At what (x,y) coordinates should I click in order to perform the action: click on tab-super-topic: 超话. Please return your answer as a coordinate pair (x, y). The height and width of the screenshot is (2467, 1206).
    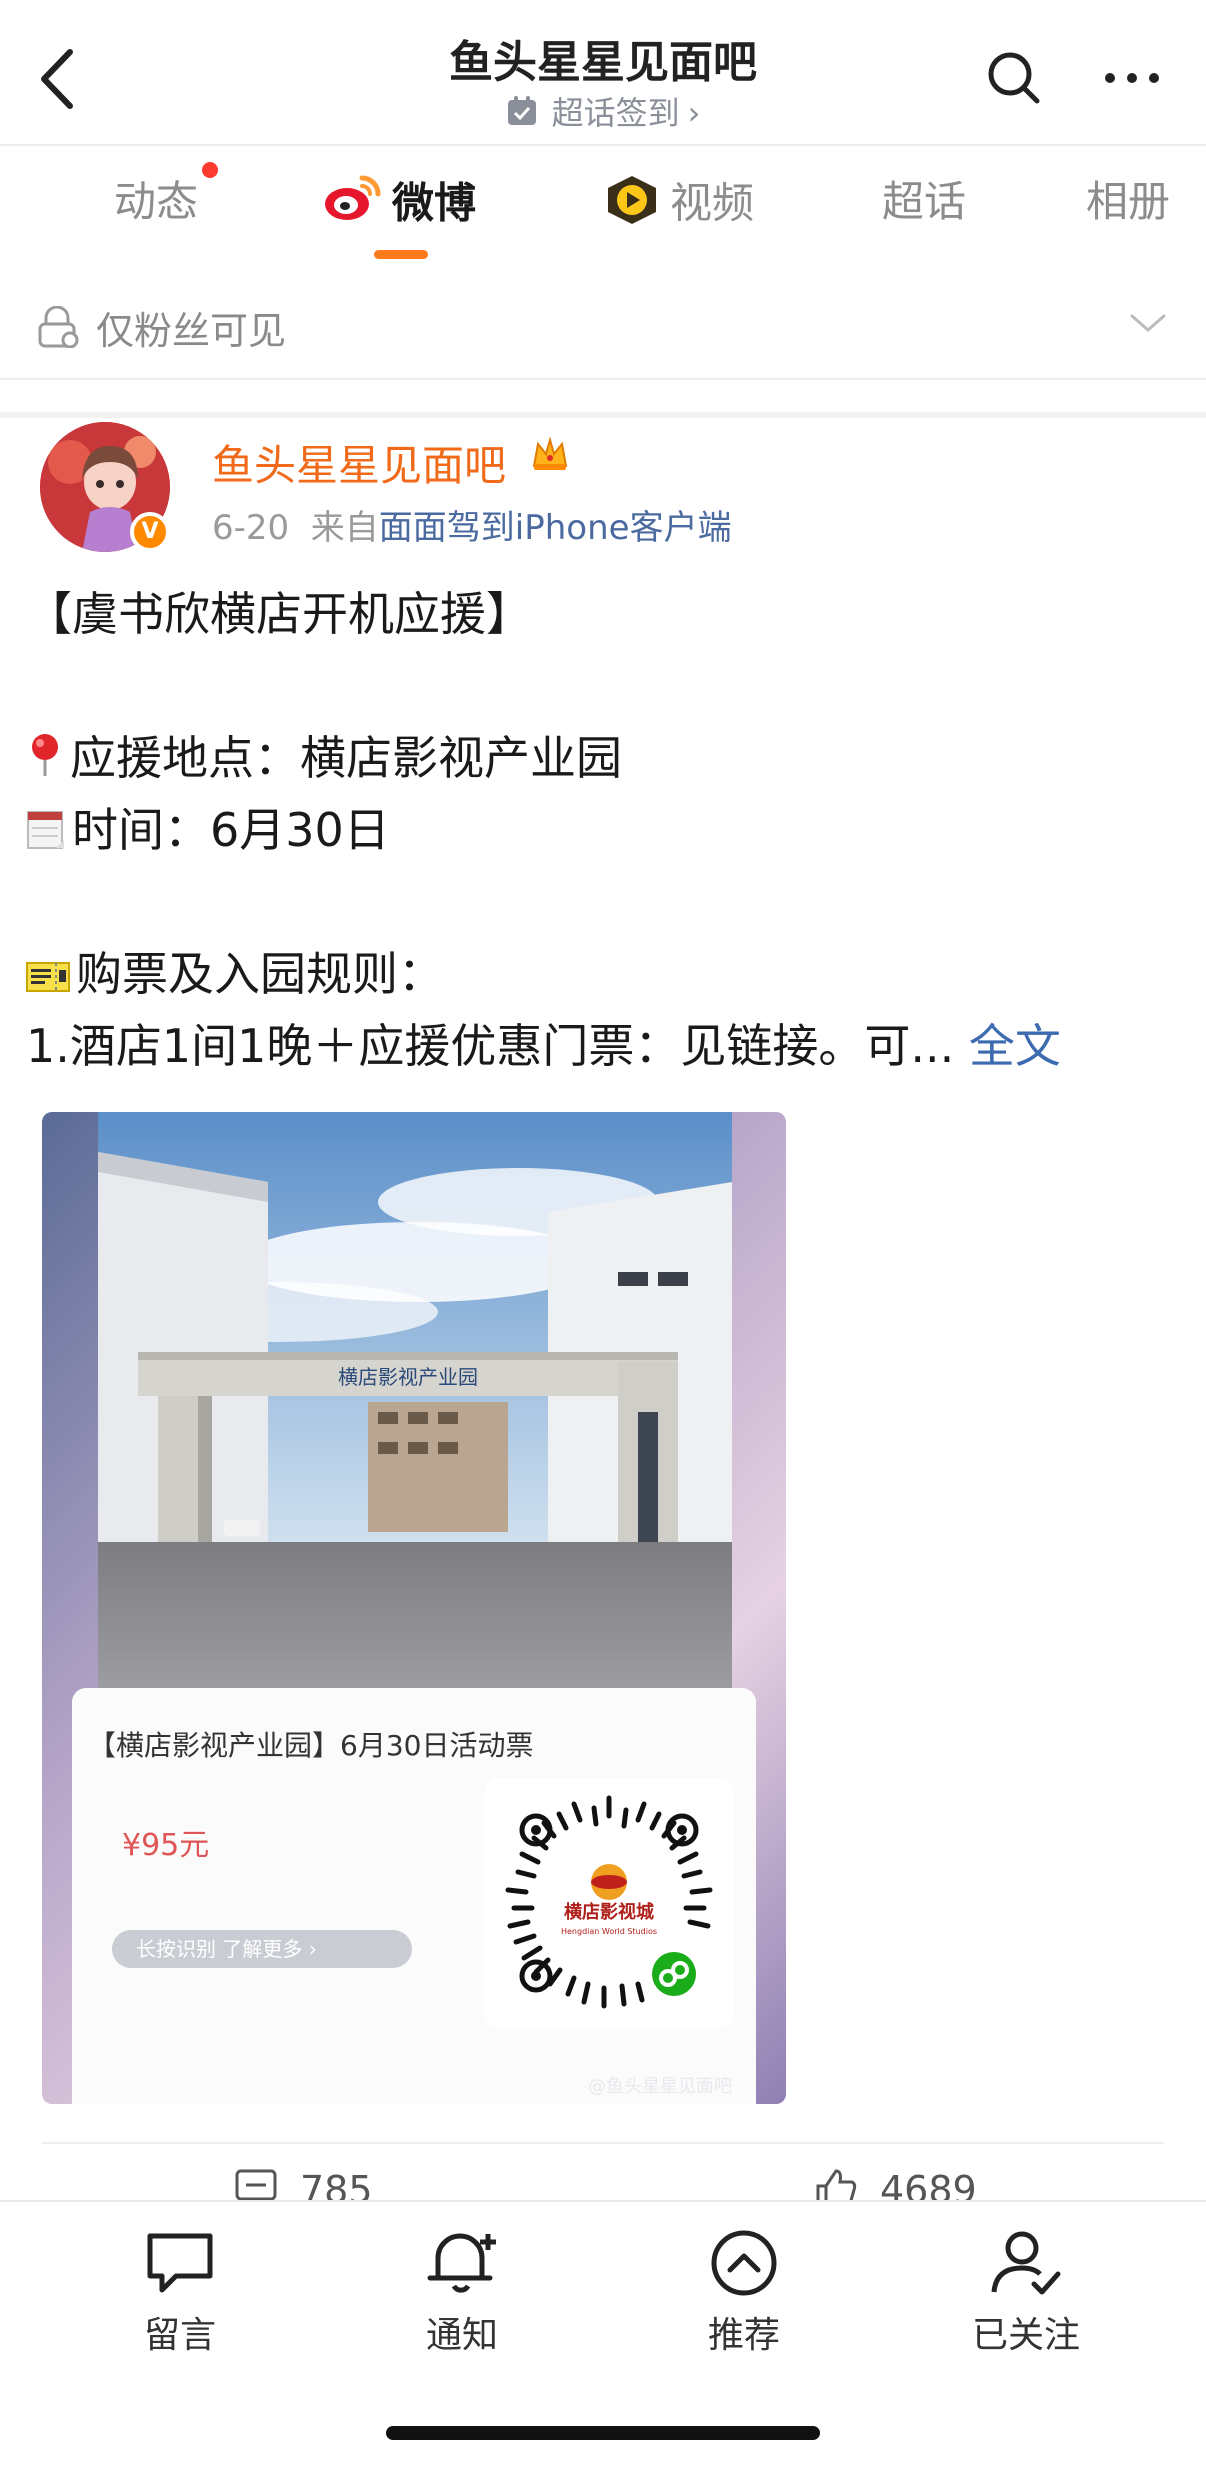
    Looking at the image, I should click on (924, 209).